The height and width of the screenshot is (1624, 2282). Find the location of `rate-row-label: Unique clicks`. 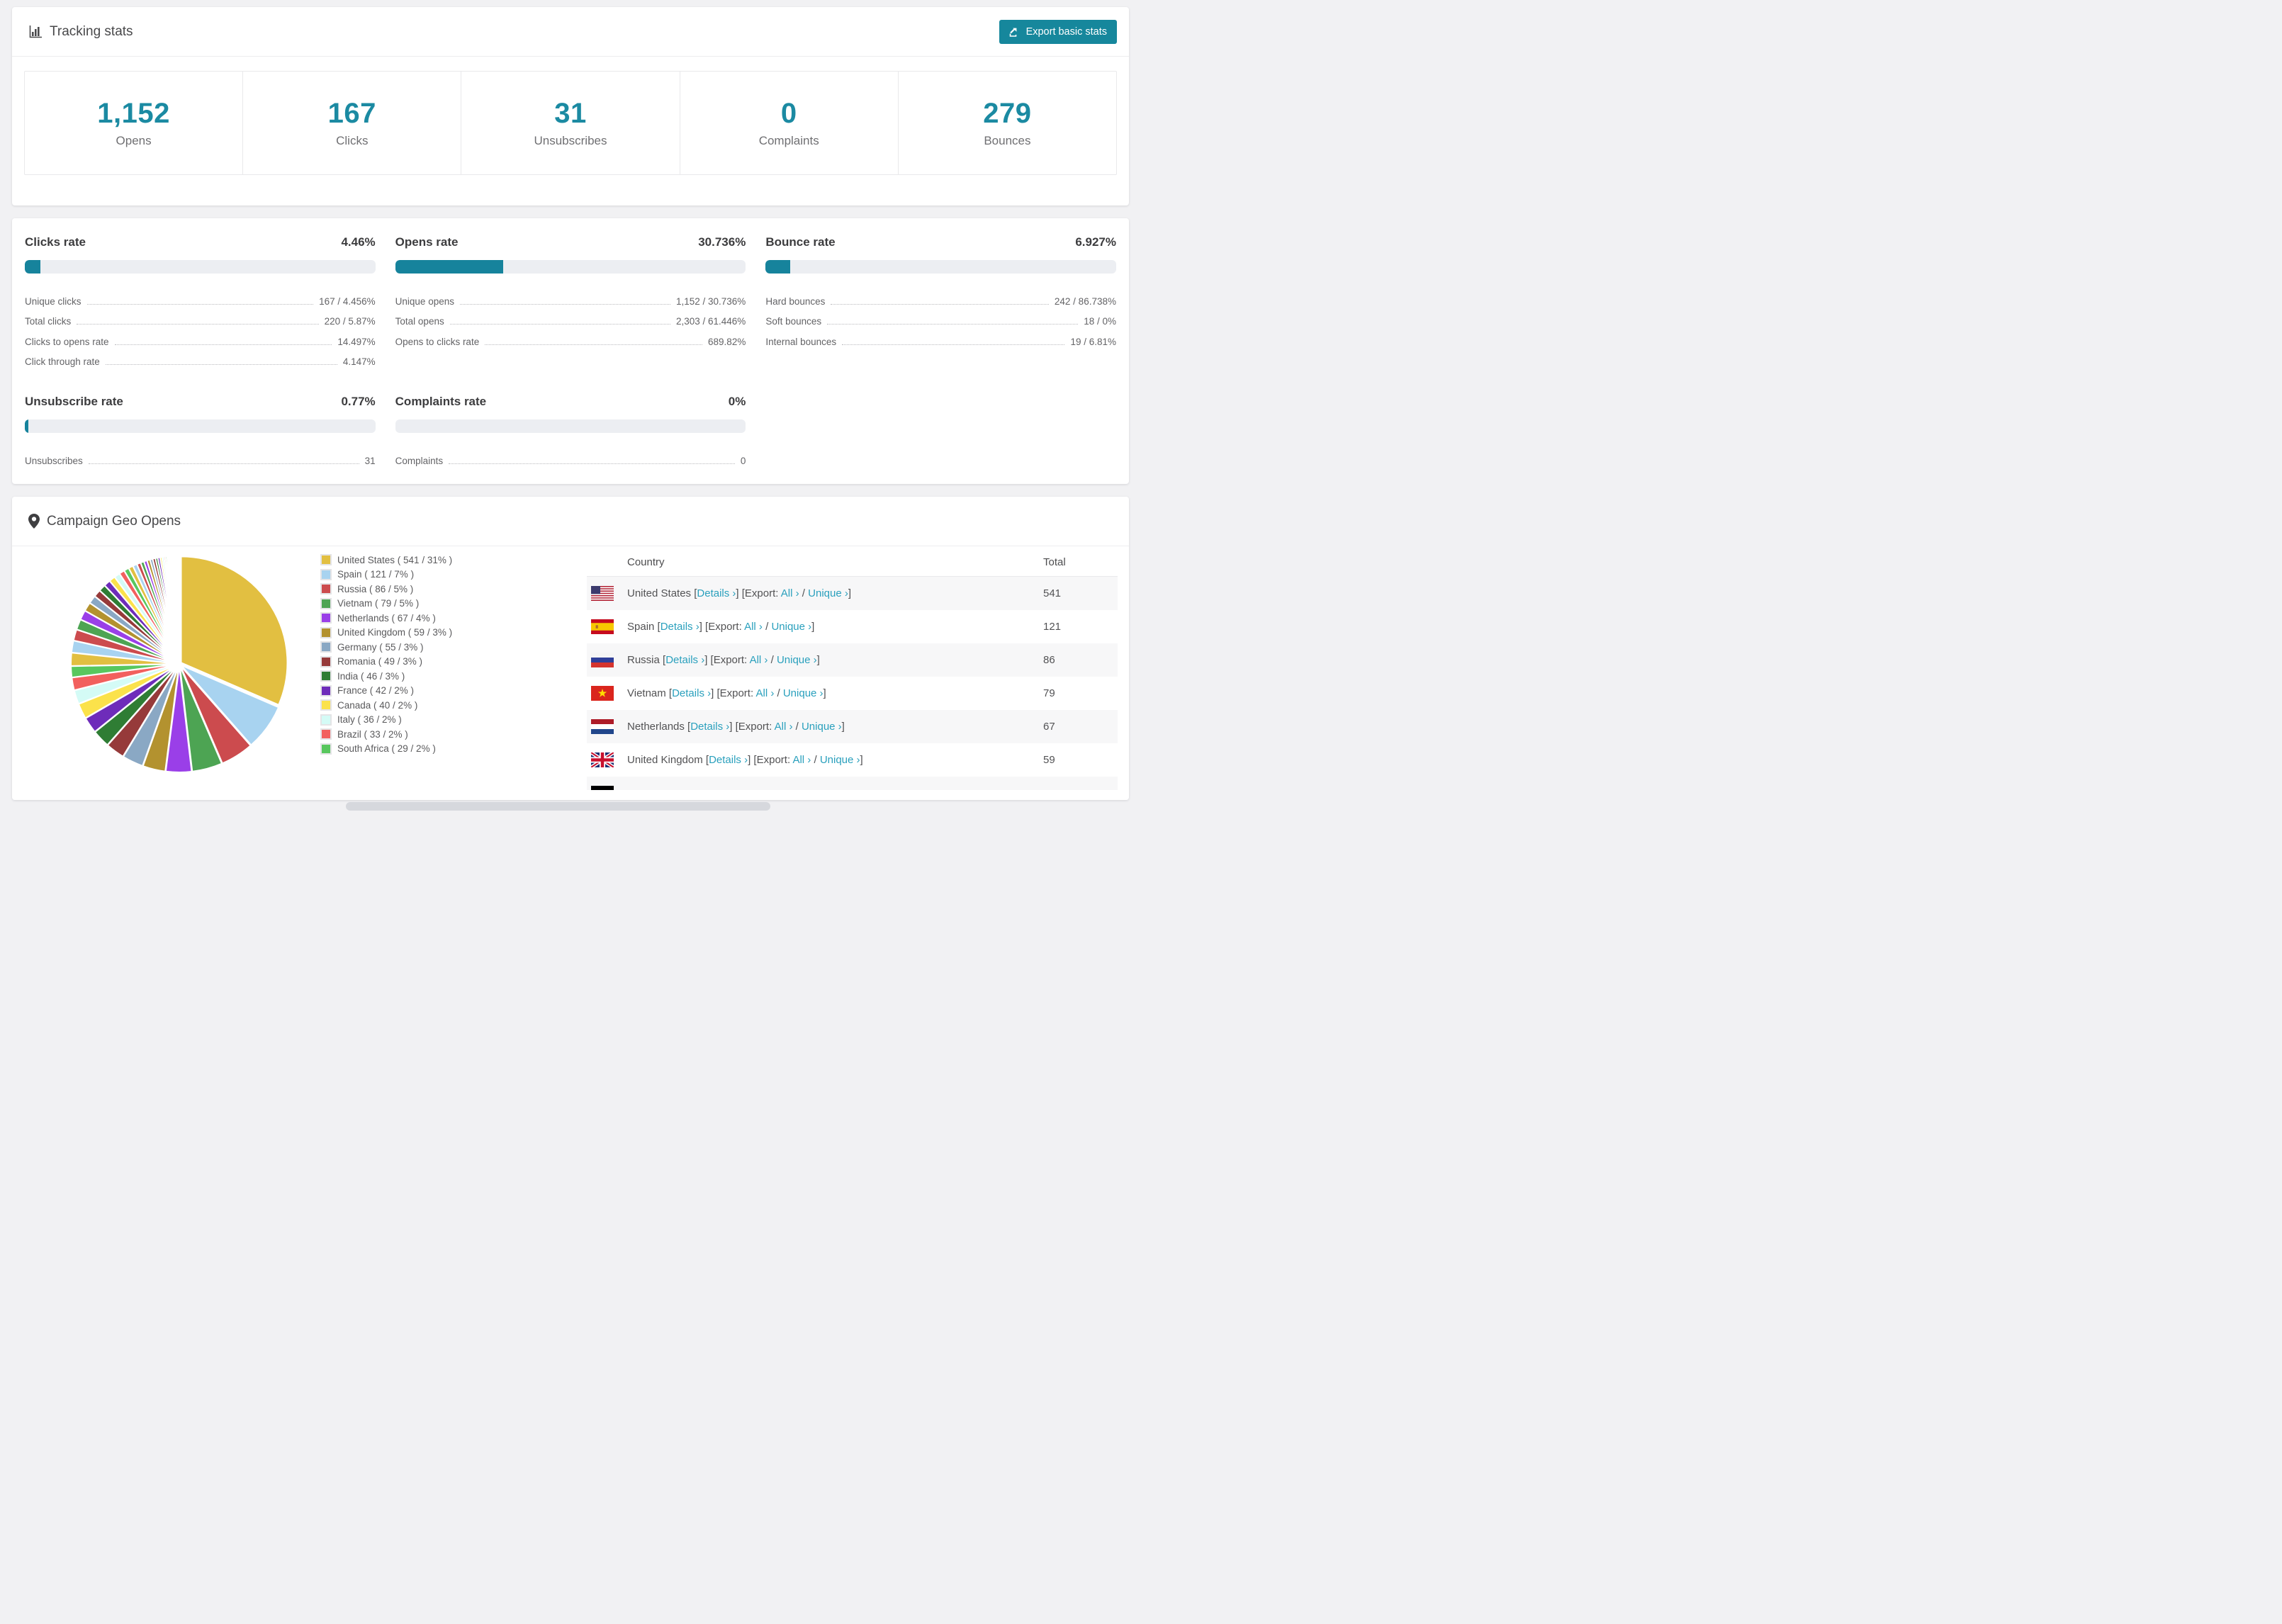

rate-row-label: Unique clicks is located at coordinates (54, 301).